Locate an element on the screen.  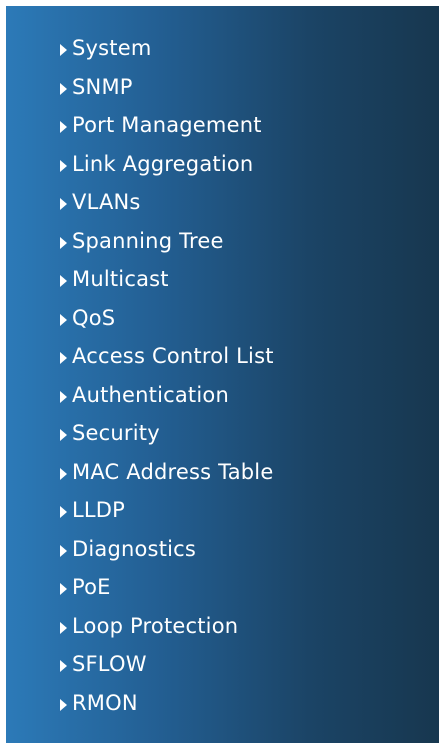
menu-item-snmp: SNMP is located at coordinates (167, 87).